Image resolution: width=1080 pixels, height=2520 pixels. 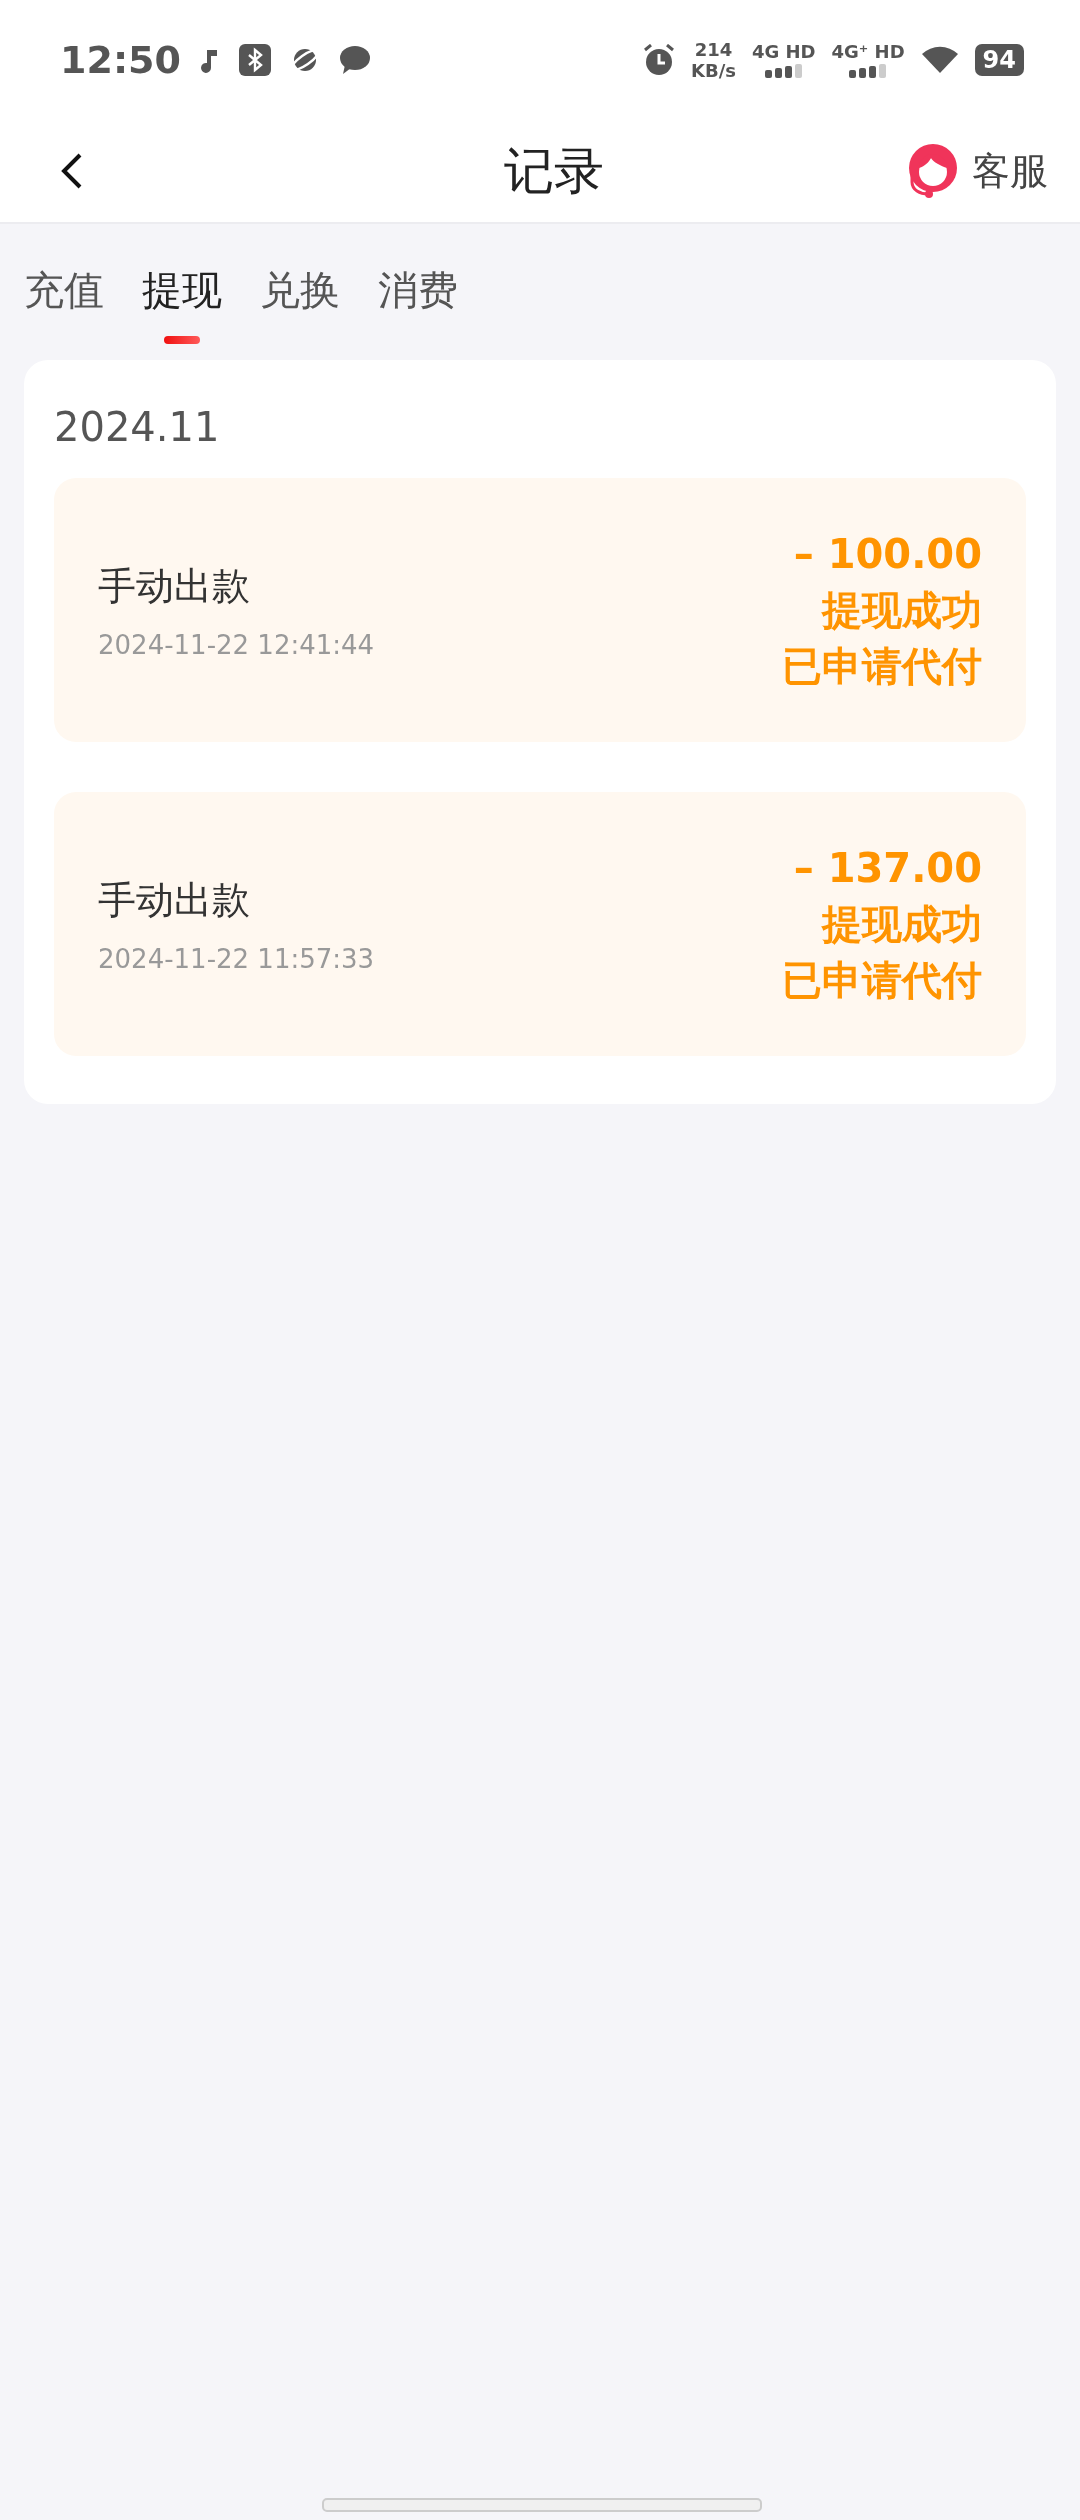 What do you see at coordinates (72, 171) in the screenshot?
I see `back-button` at bounding box center [72, 171].